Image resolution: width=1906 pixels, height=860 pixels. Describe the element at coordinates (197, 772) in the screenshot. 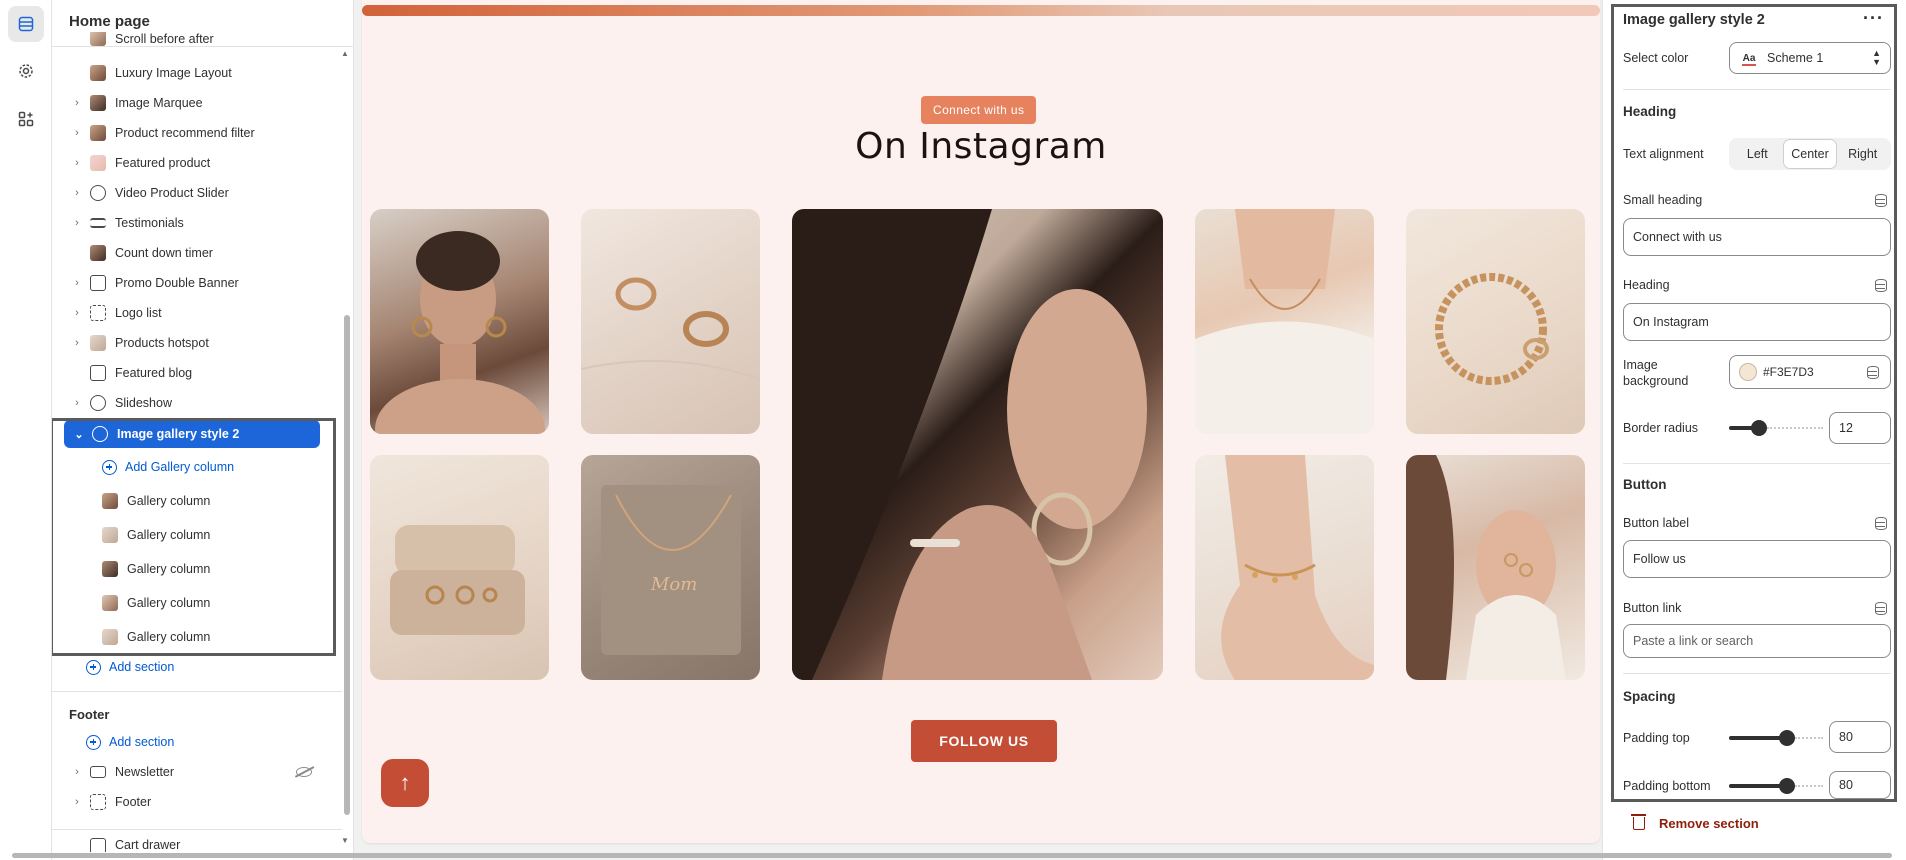

I see `sidebar-item-newsletter: › Newsletter` at that location.